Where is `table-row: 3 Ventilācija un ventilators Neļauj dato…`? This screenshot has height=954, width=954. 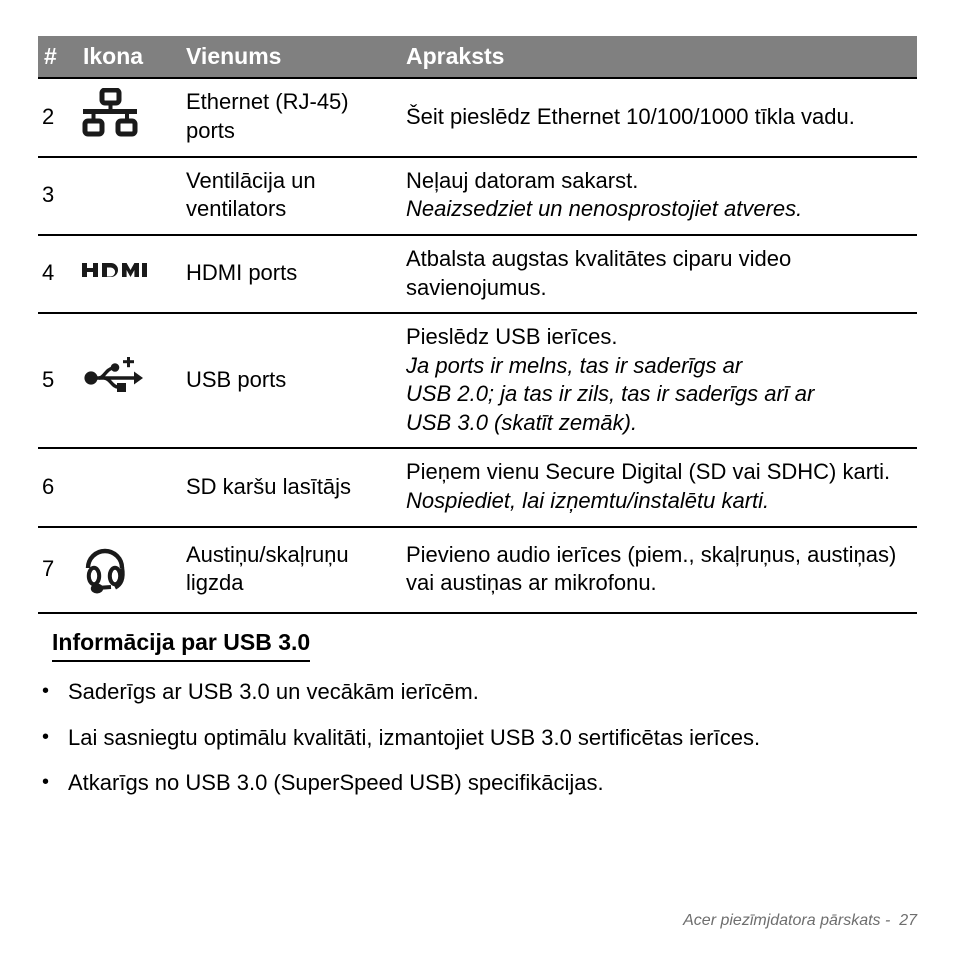 table-row: 3 Ventilācija un ventilators Neļauj dato… is located at coordinates (477, 195).